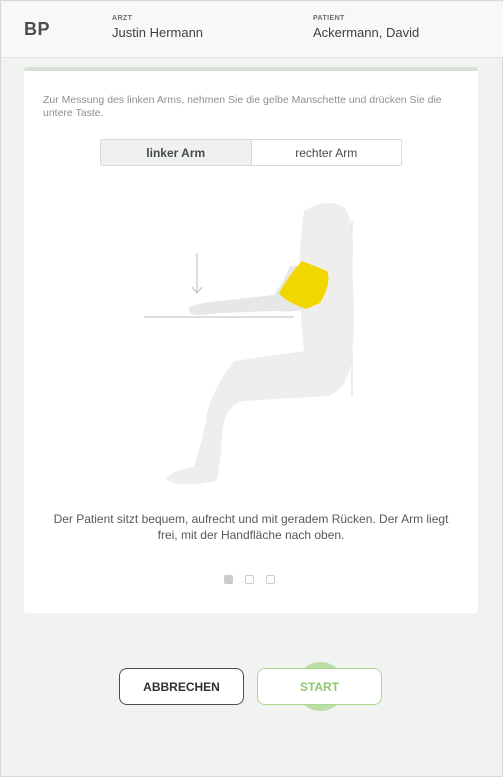 This screenshot has height=777, width=503. I want to click on start-button-label: START, so click(319, 686).